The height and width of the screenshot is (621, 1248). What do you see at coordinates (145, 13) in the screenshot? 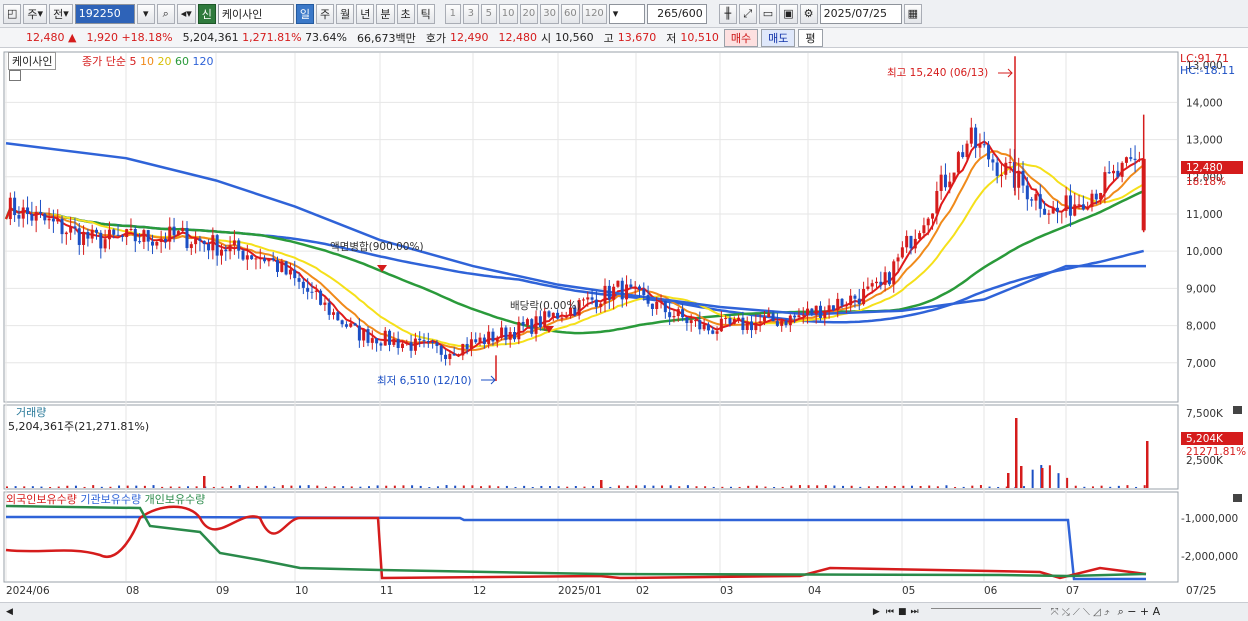
I see `code-dropdown-icon: ▾` at bounding box center [145, 13].